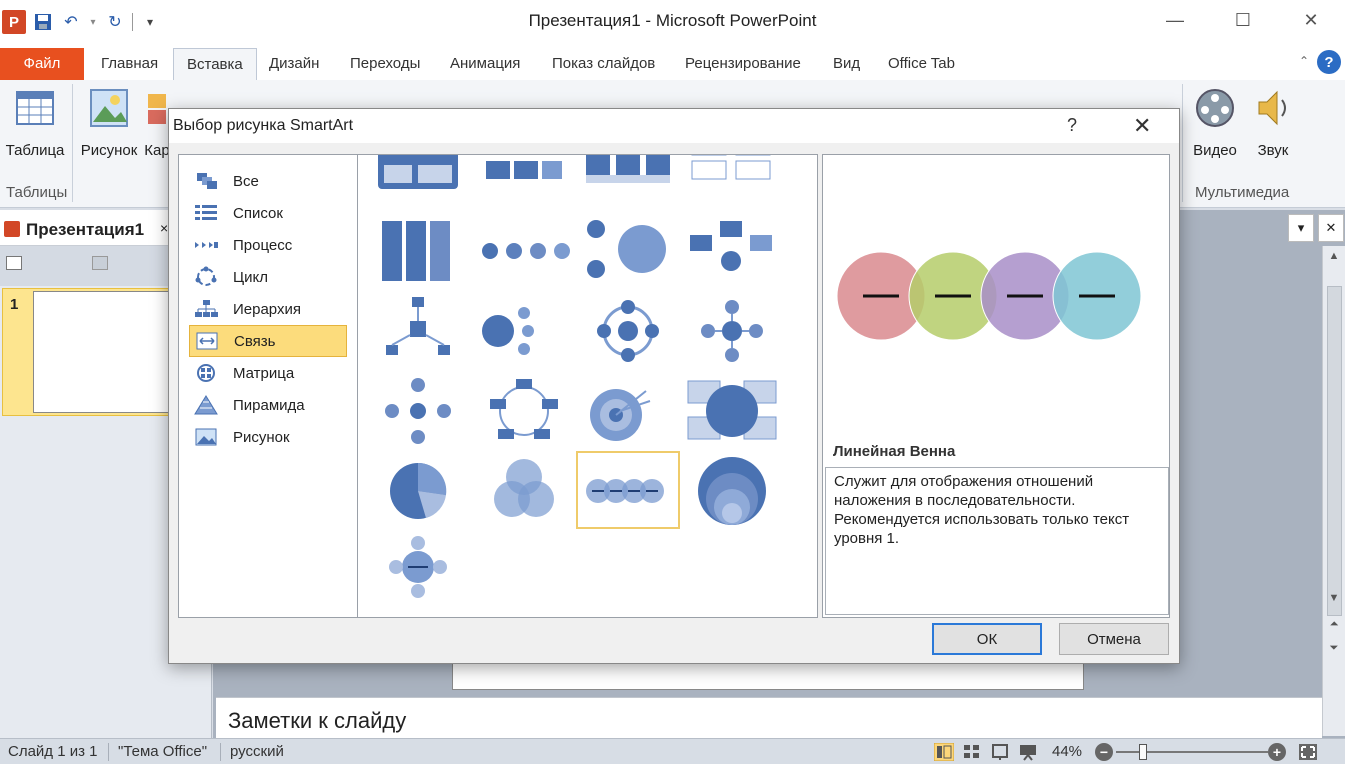 This screenshot has height=764, width=1345. I want to click on category-pyramid: Пирамида, so click(268, 405).